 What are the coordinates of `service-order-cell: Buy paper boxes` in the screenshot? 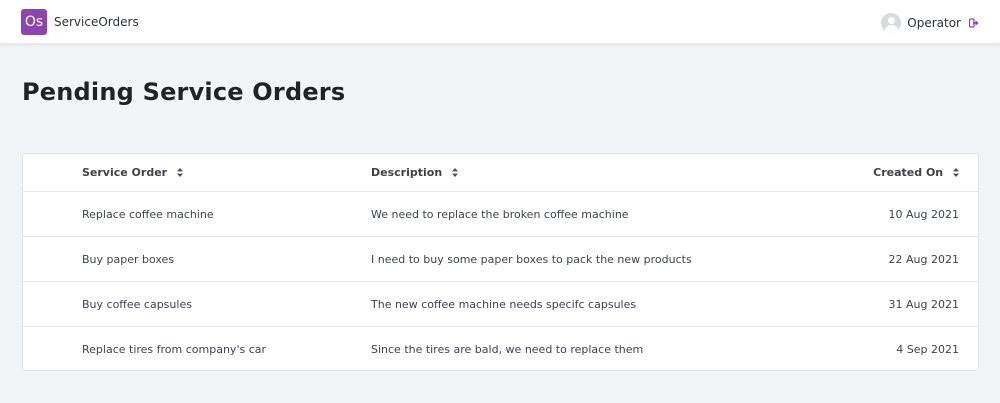 It's located at (197, 259).